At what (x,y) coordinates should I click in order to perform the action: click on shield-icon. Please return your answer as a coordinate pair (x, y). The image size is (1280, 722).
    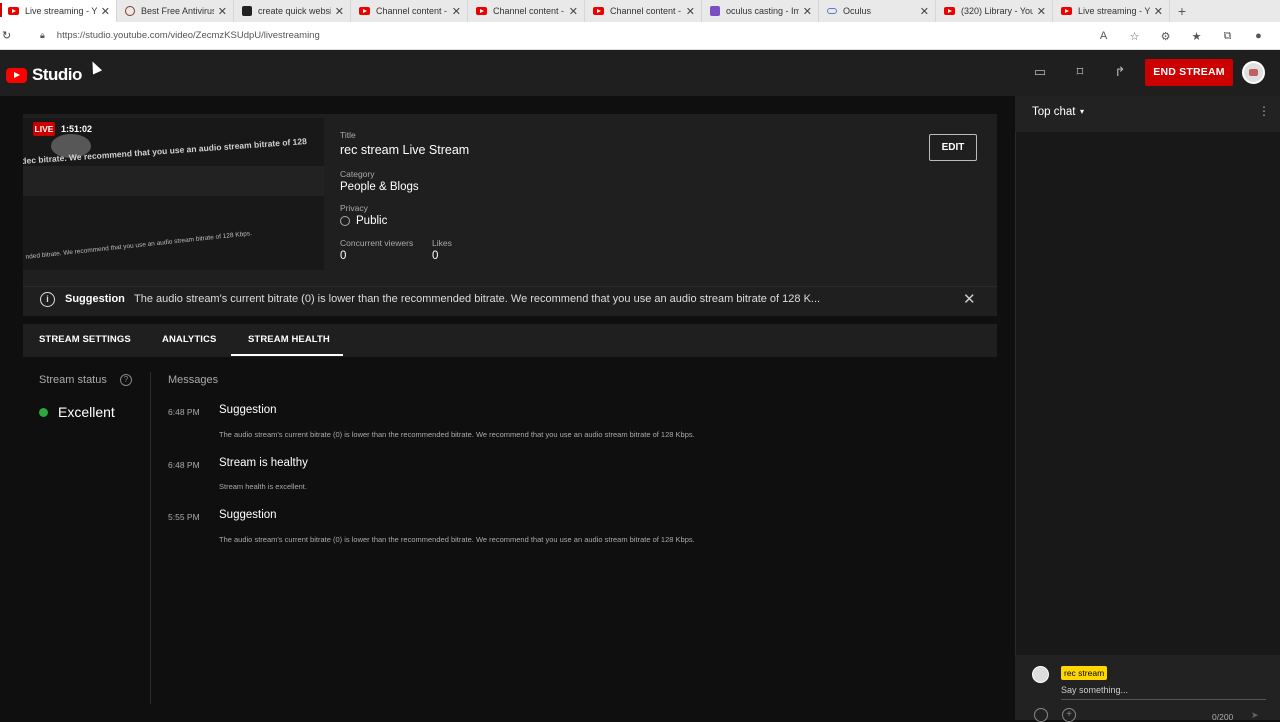
    Looking at the image, I should click on (130, 11).